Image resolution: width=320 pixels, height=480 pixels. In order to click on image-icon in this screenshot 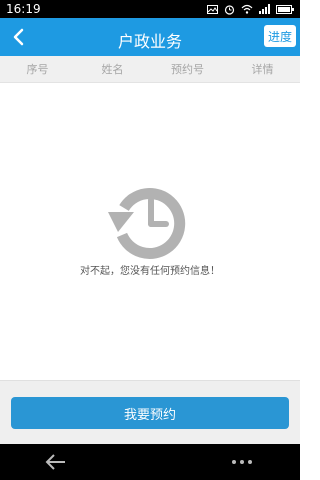, I will do `click(212, 9)`.